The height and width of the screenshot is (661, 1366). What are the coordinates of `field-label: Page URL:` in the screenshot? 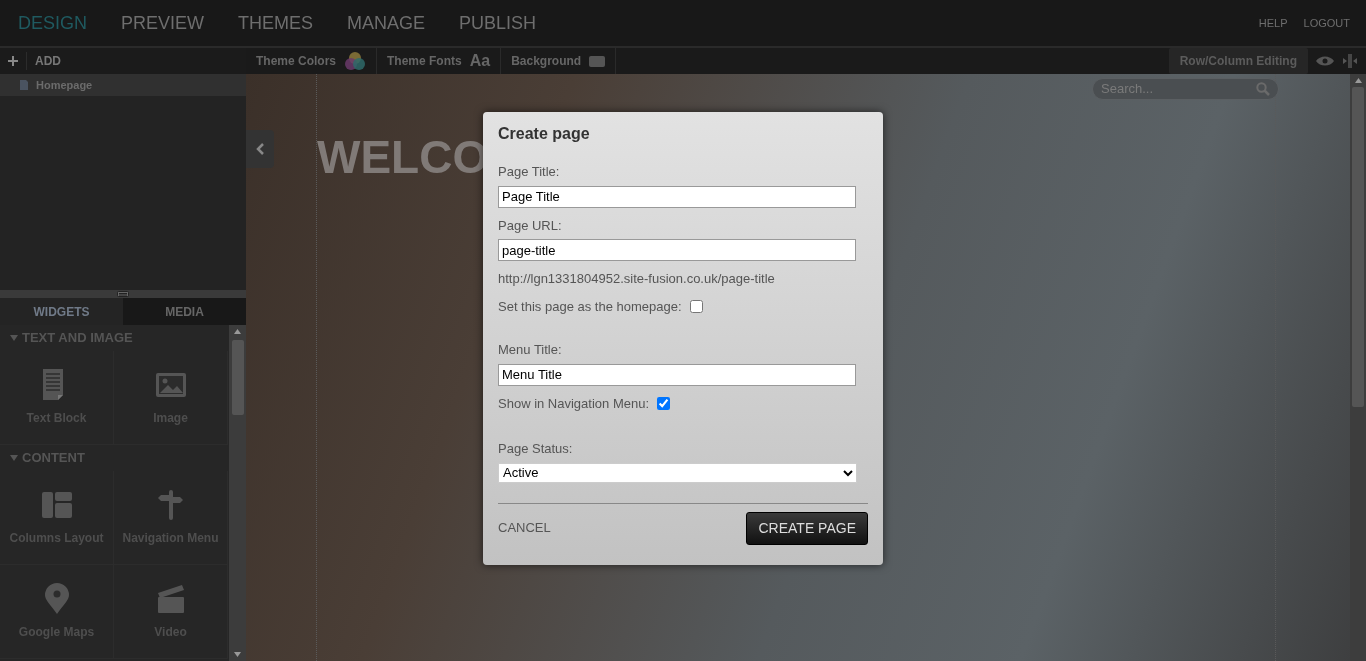 It's located at (530, 225).